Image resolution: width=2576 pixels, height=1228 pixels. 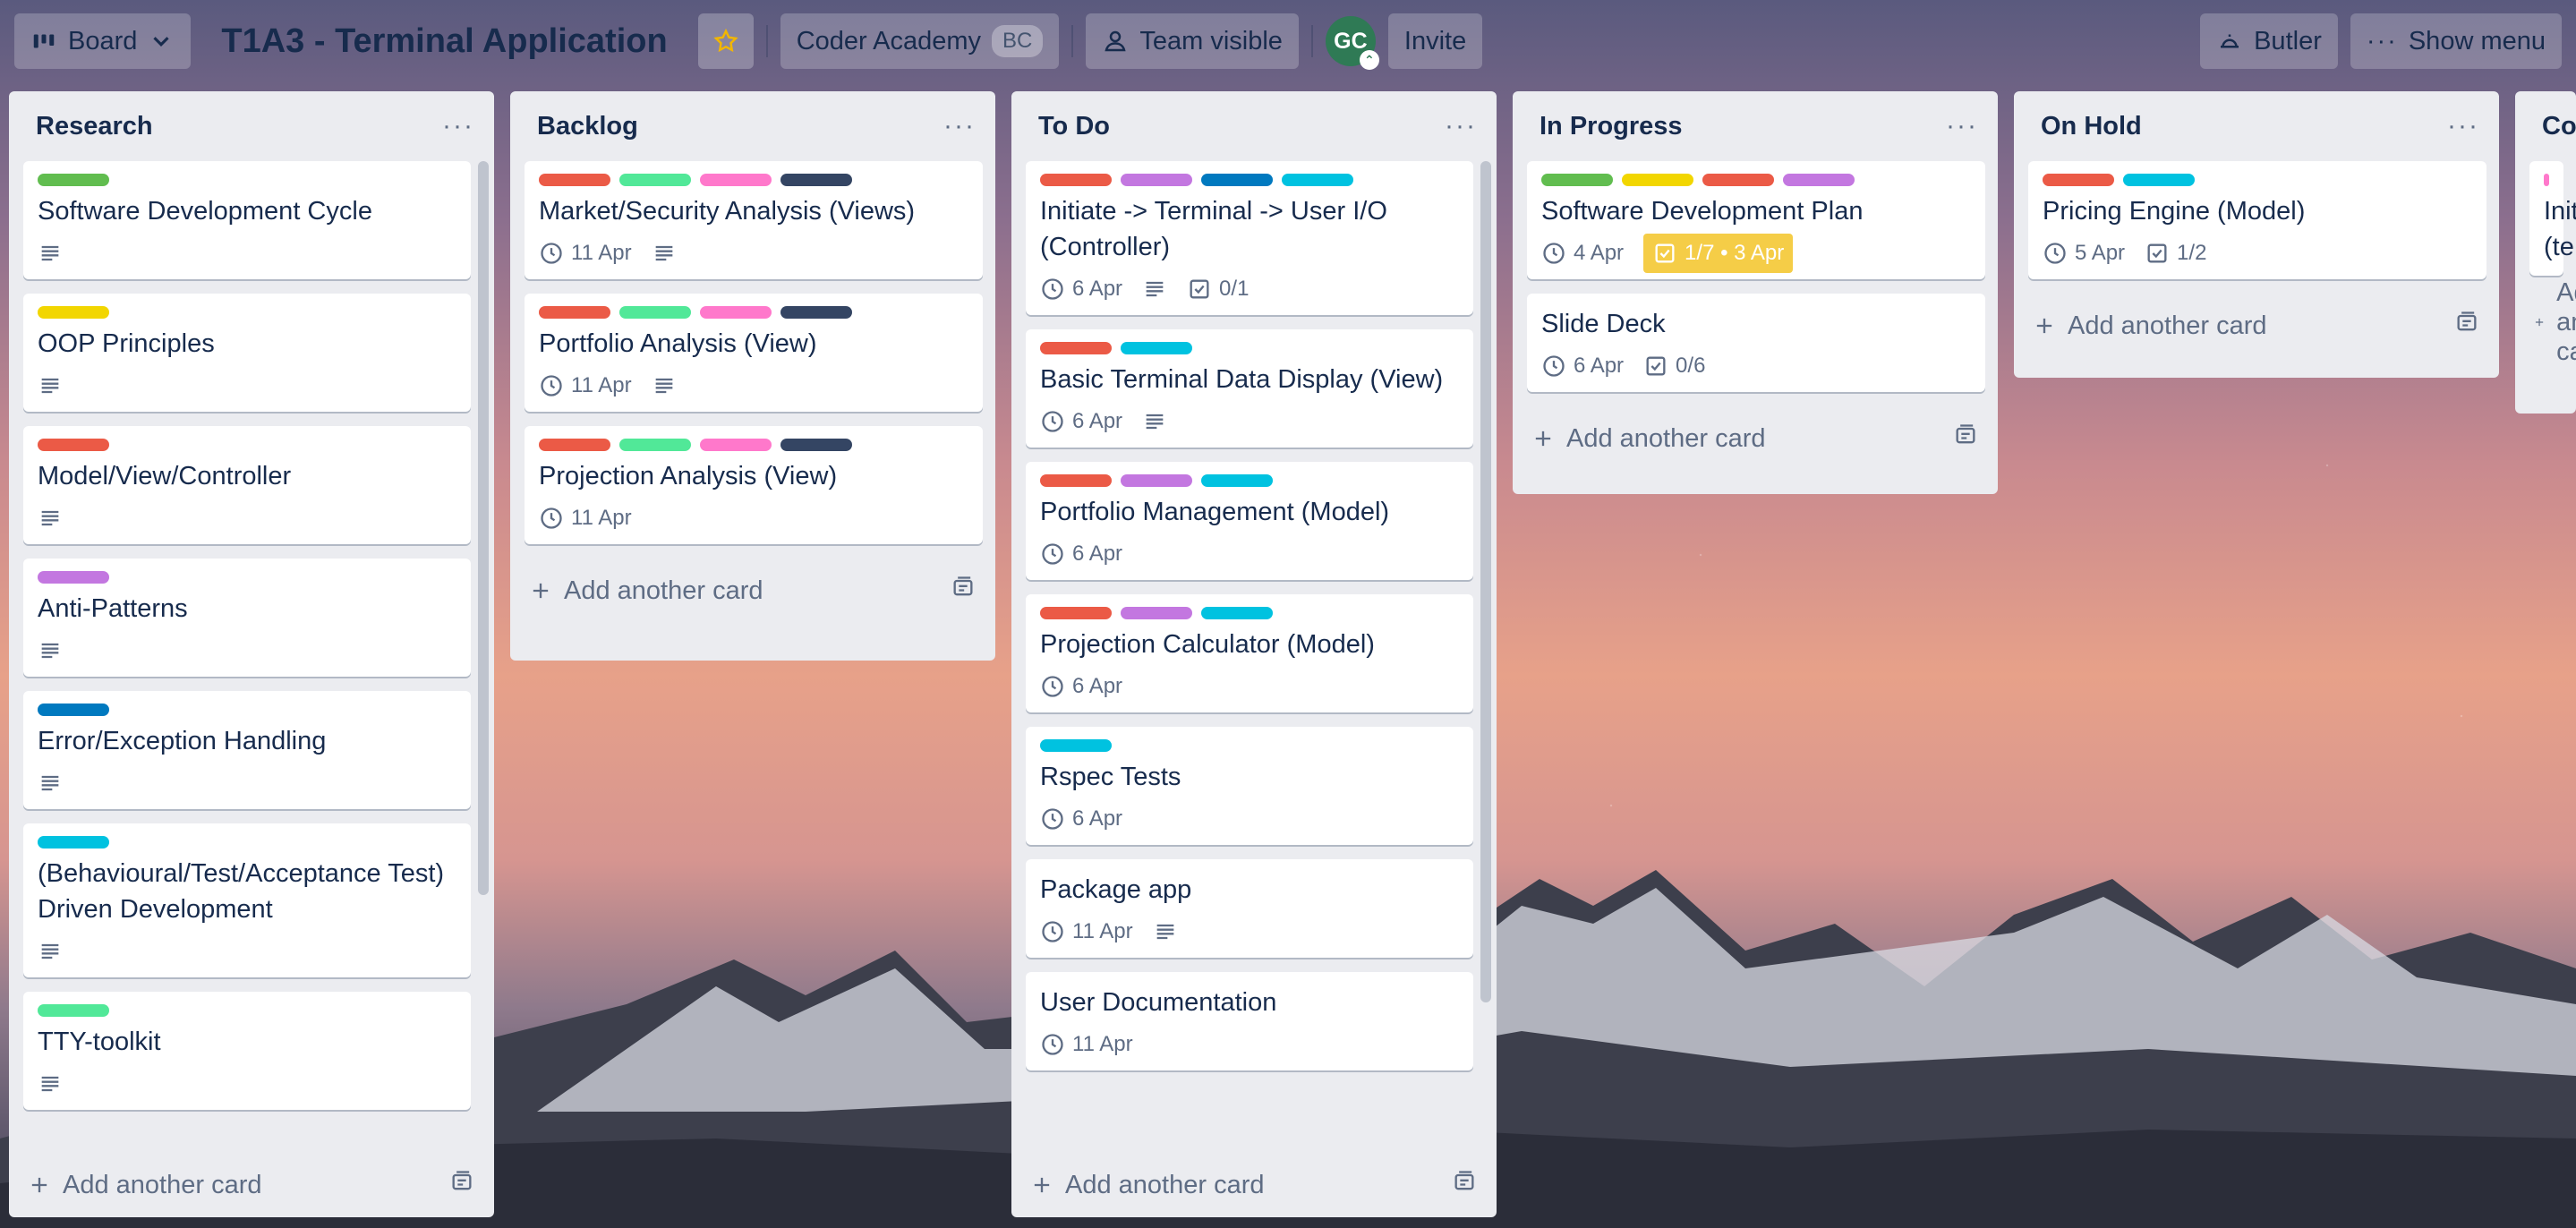 What do you see at coordinates (2175, 254) in the screenshot?
I see `checklist-badge: 1/2` at bounding box center [2175, 254].